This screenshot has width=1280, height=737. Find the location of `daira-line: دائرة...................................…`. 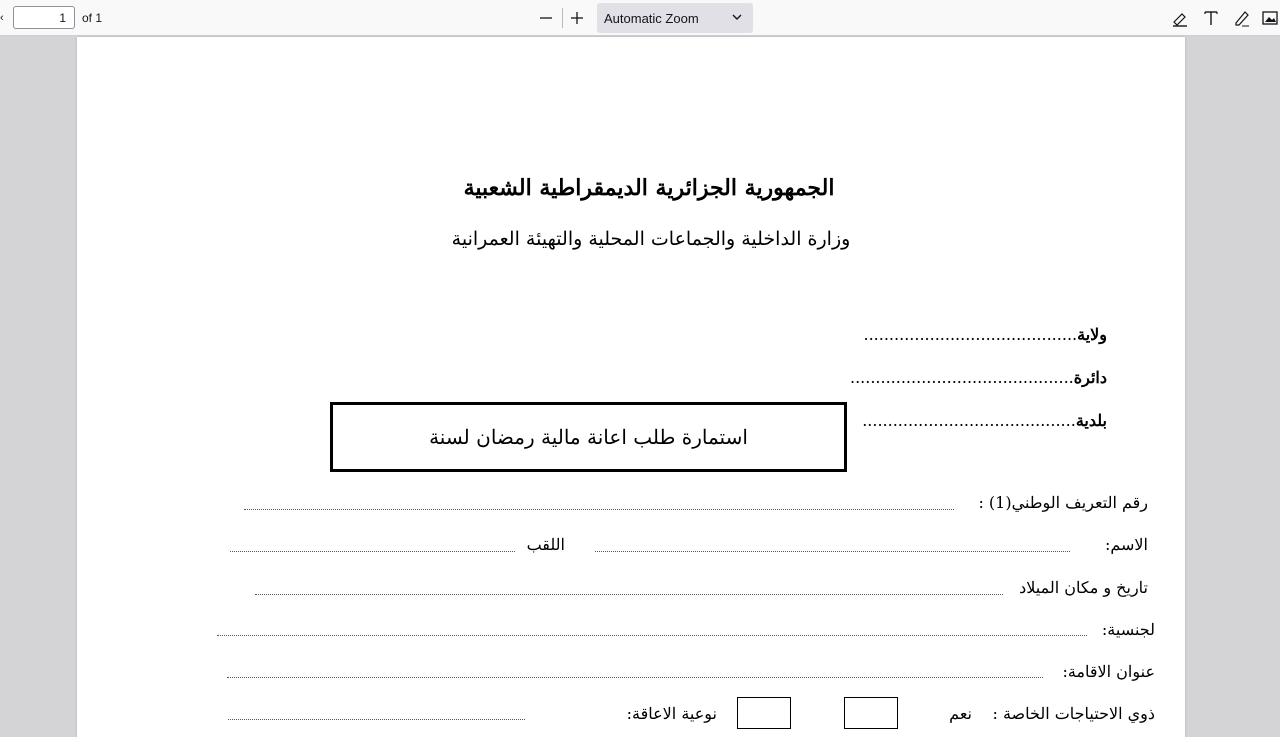

daira-line: دائرة...................................… is located at coordinates (978, 377).